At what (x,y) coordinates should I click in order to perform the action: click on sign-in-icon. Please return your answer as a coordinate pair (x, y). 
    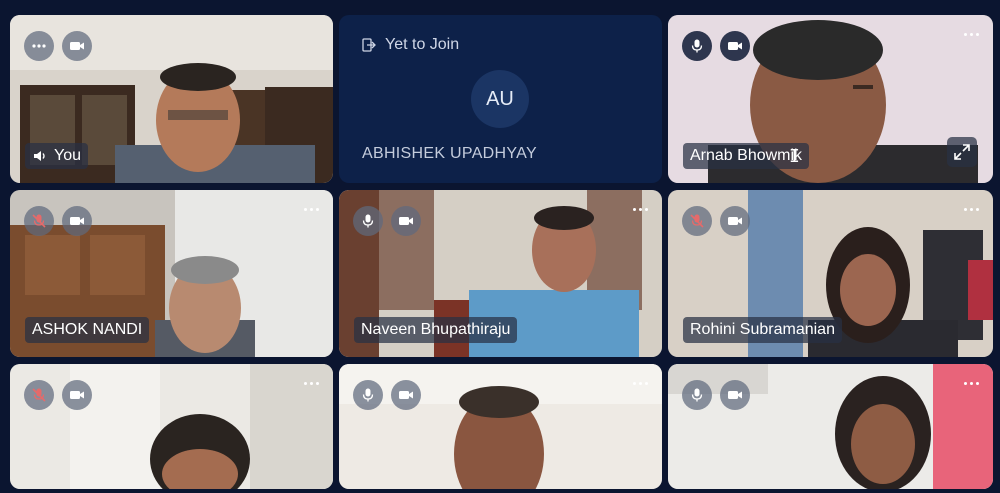
    Looking at the image, I should click on (369, 45).